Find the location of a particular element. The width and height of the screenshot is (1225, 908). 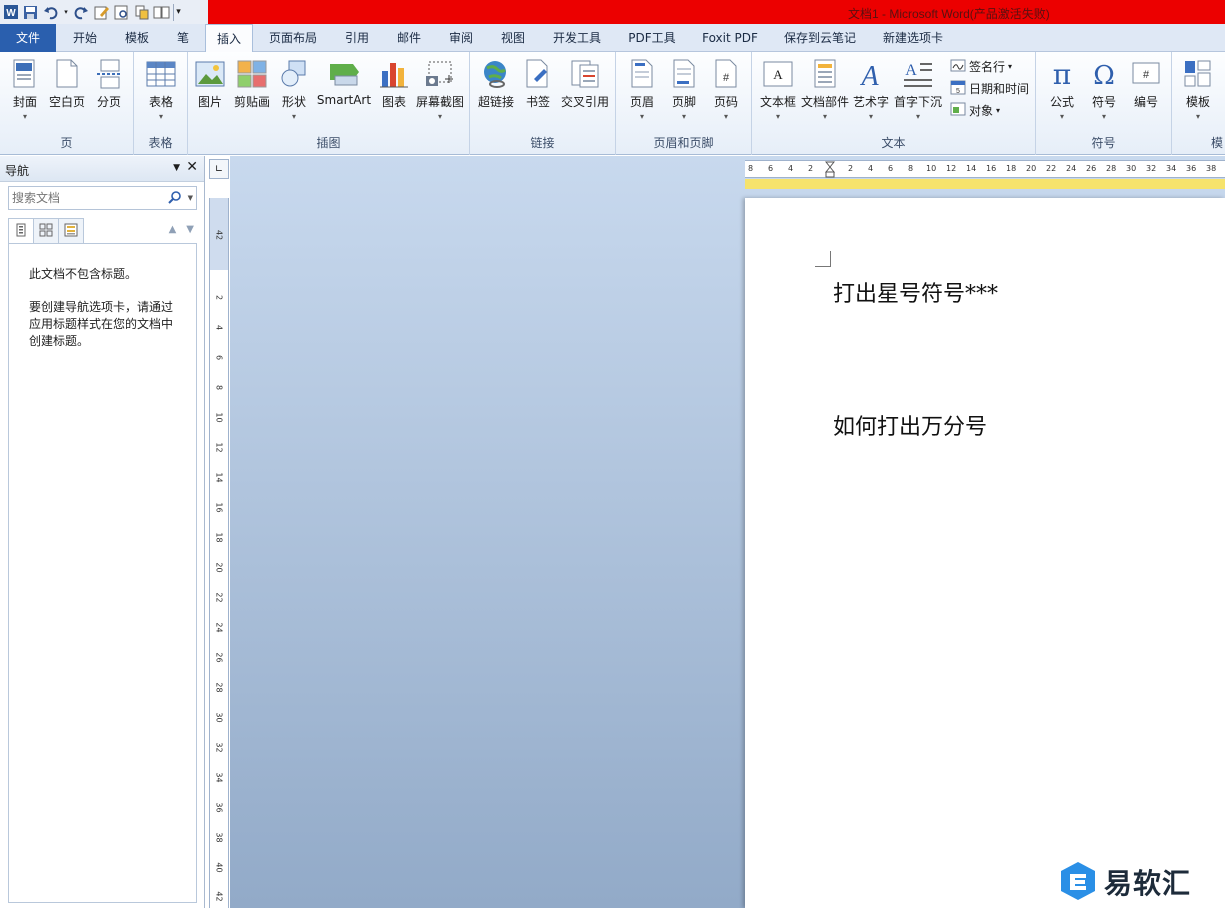

page-break-button: 分页 is located at coordinates (109, 83).